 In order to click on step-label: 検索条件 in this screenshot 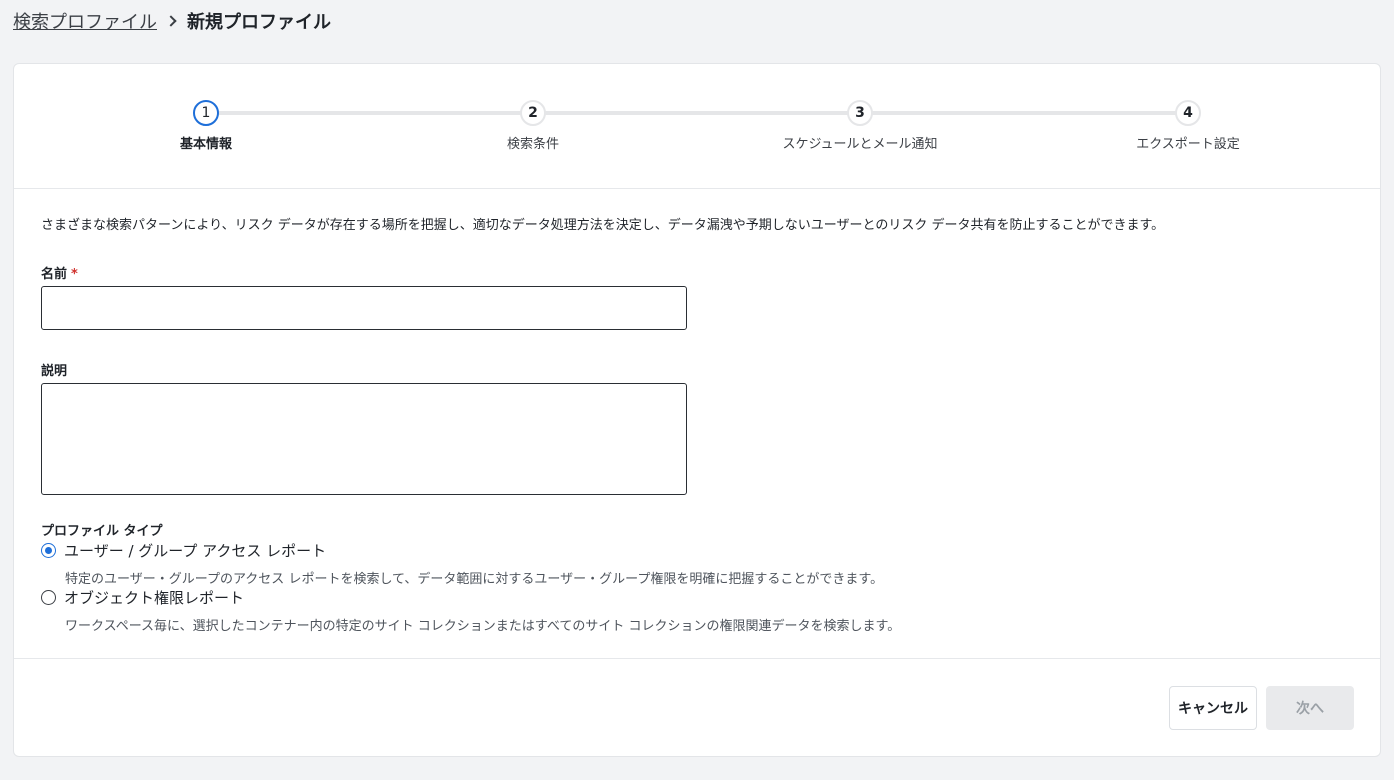, I will do `click(532, 144)`.